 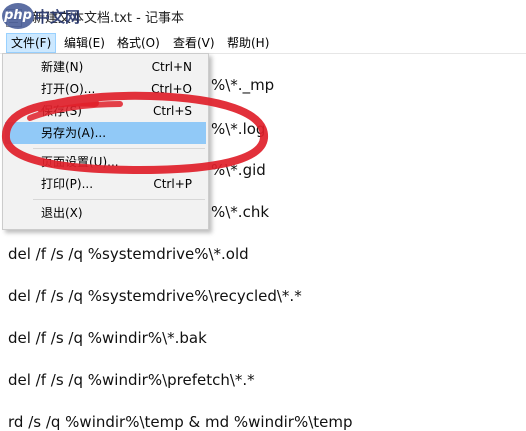 I want to click on menu-view: 查看(V), so click(x=194, y=43).